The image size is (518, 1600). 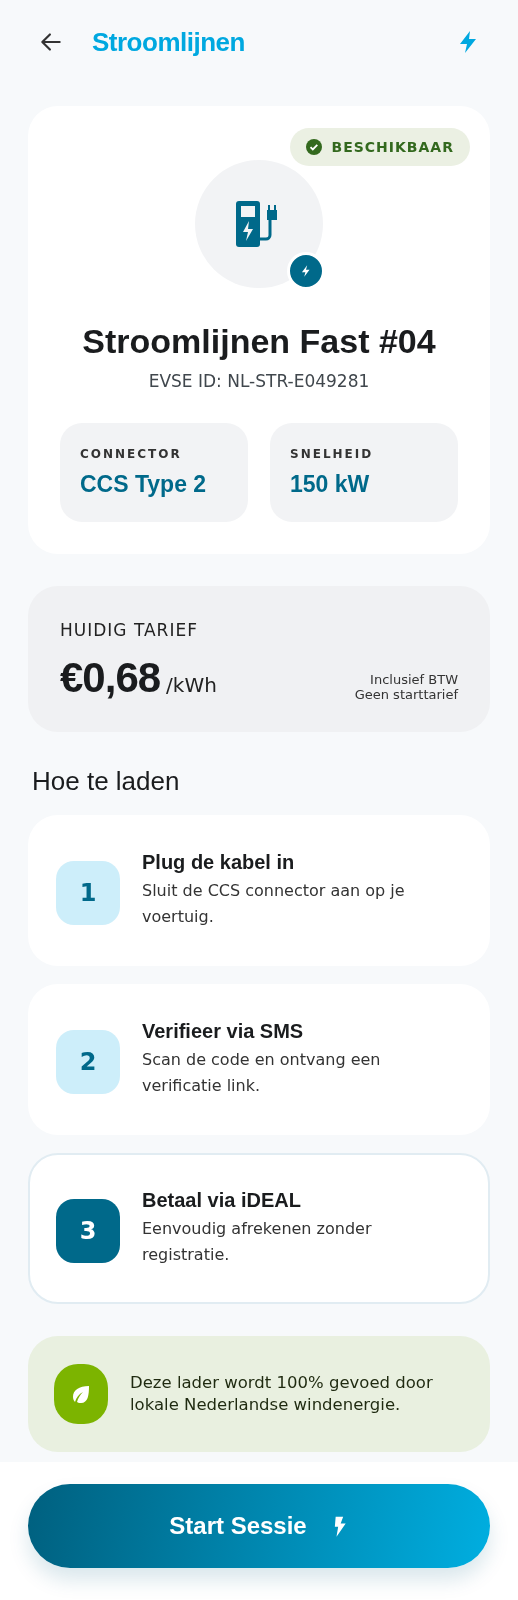 I want to click on spec-value: 150 kW, so click(x=330, y=484).